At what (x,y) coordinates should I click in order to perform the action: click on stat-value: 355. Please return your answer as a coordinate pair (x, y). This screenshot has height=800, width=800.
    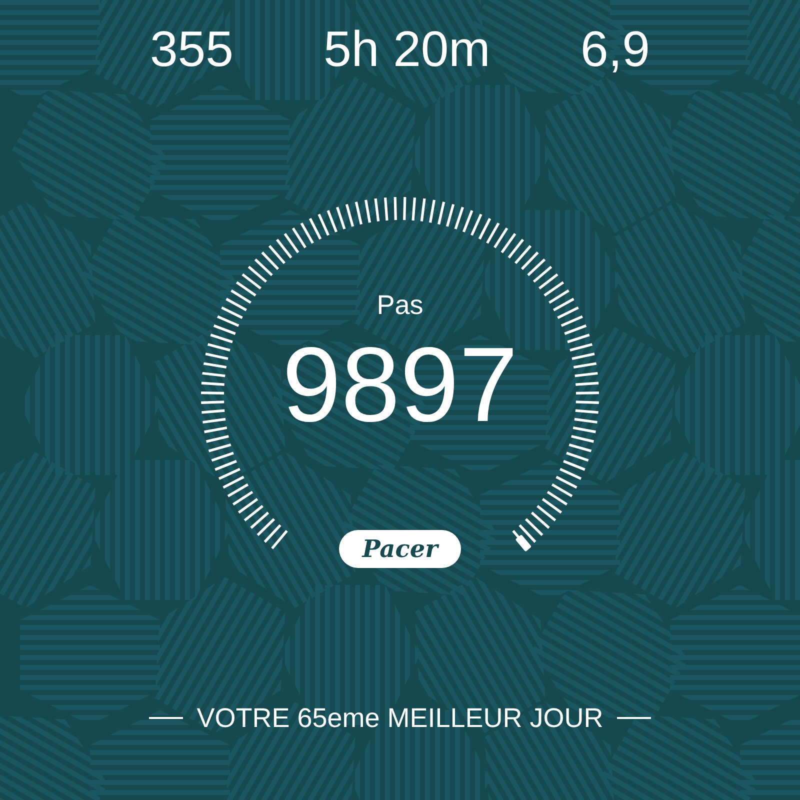
    Looking at the image, I should click on (191, 49).